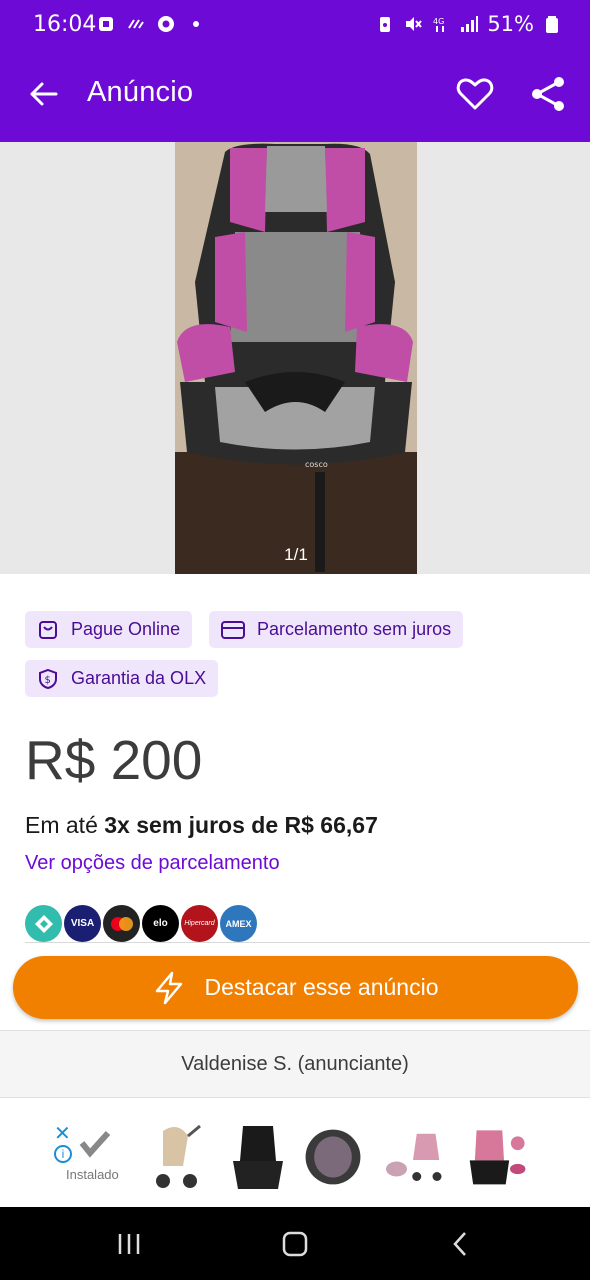 The width and height of the screenshot is (590, 1280). What do you see at coordinates (136, 24) in the screenshot?
I see `activity-icon` at bounding box center [136, 24].